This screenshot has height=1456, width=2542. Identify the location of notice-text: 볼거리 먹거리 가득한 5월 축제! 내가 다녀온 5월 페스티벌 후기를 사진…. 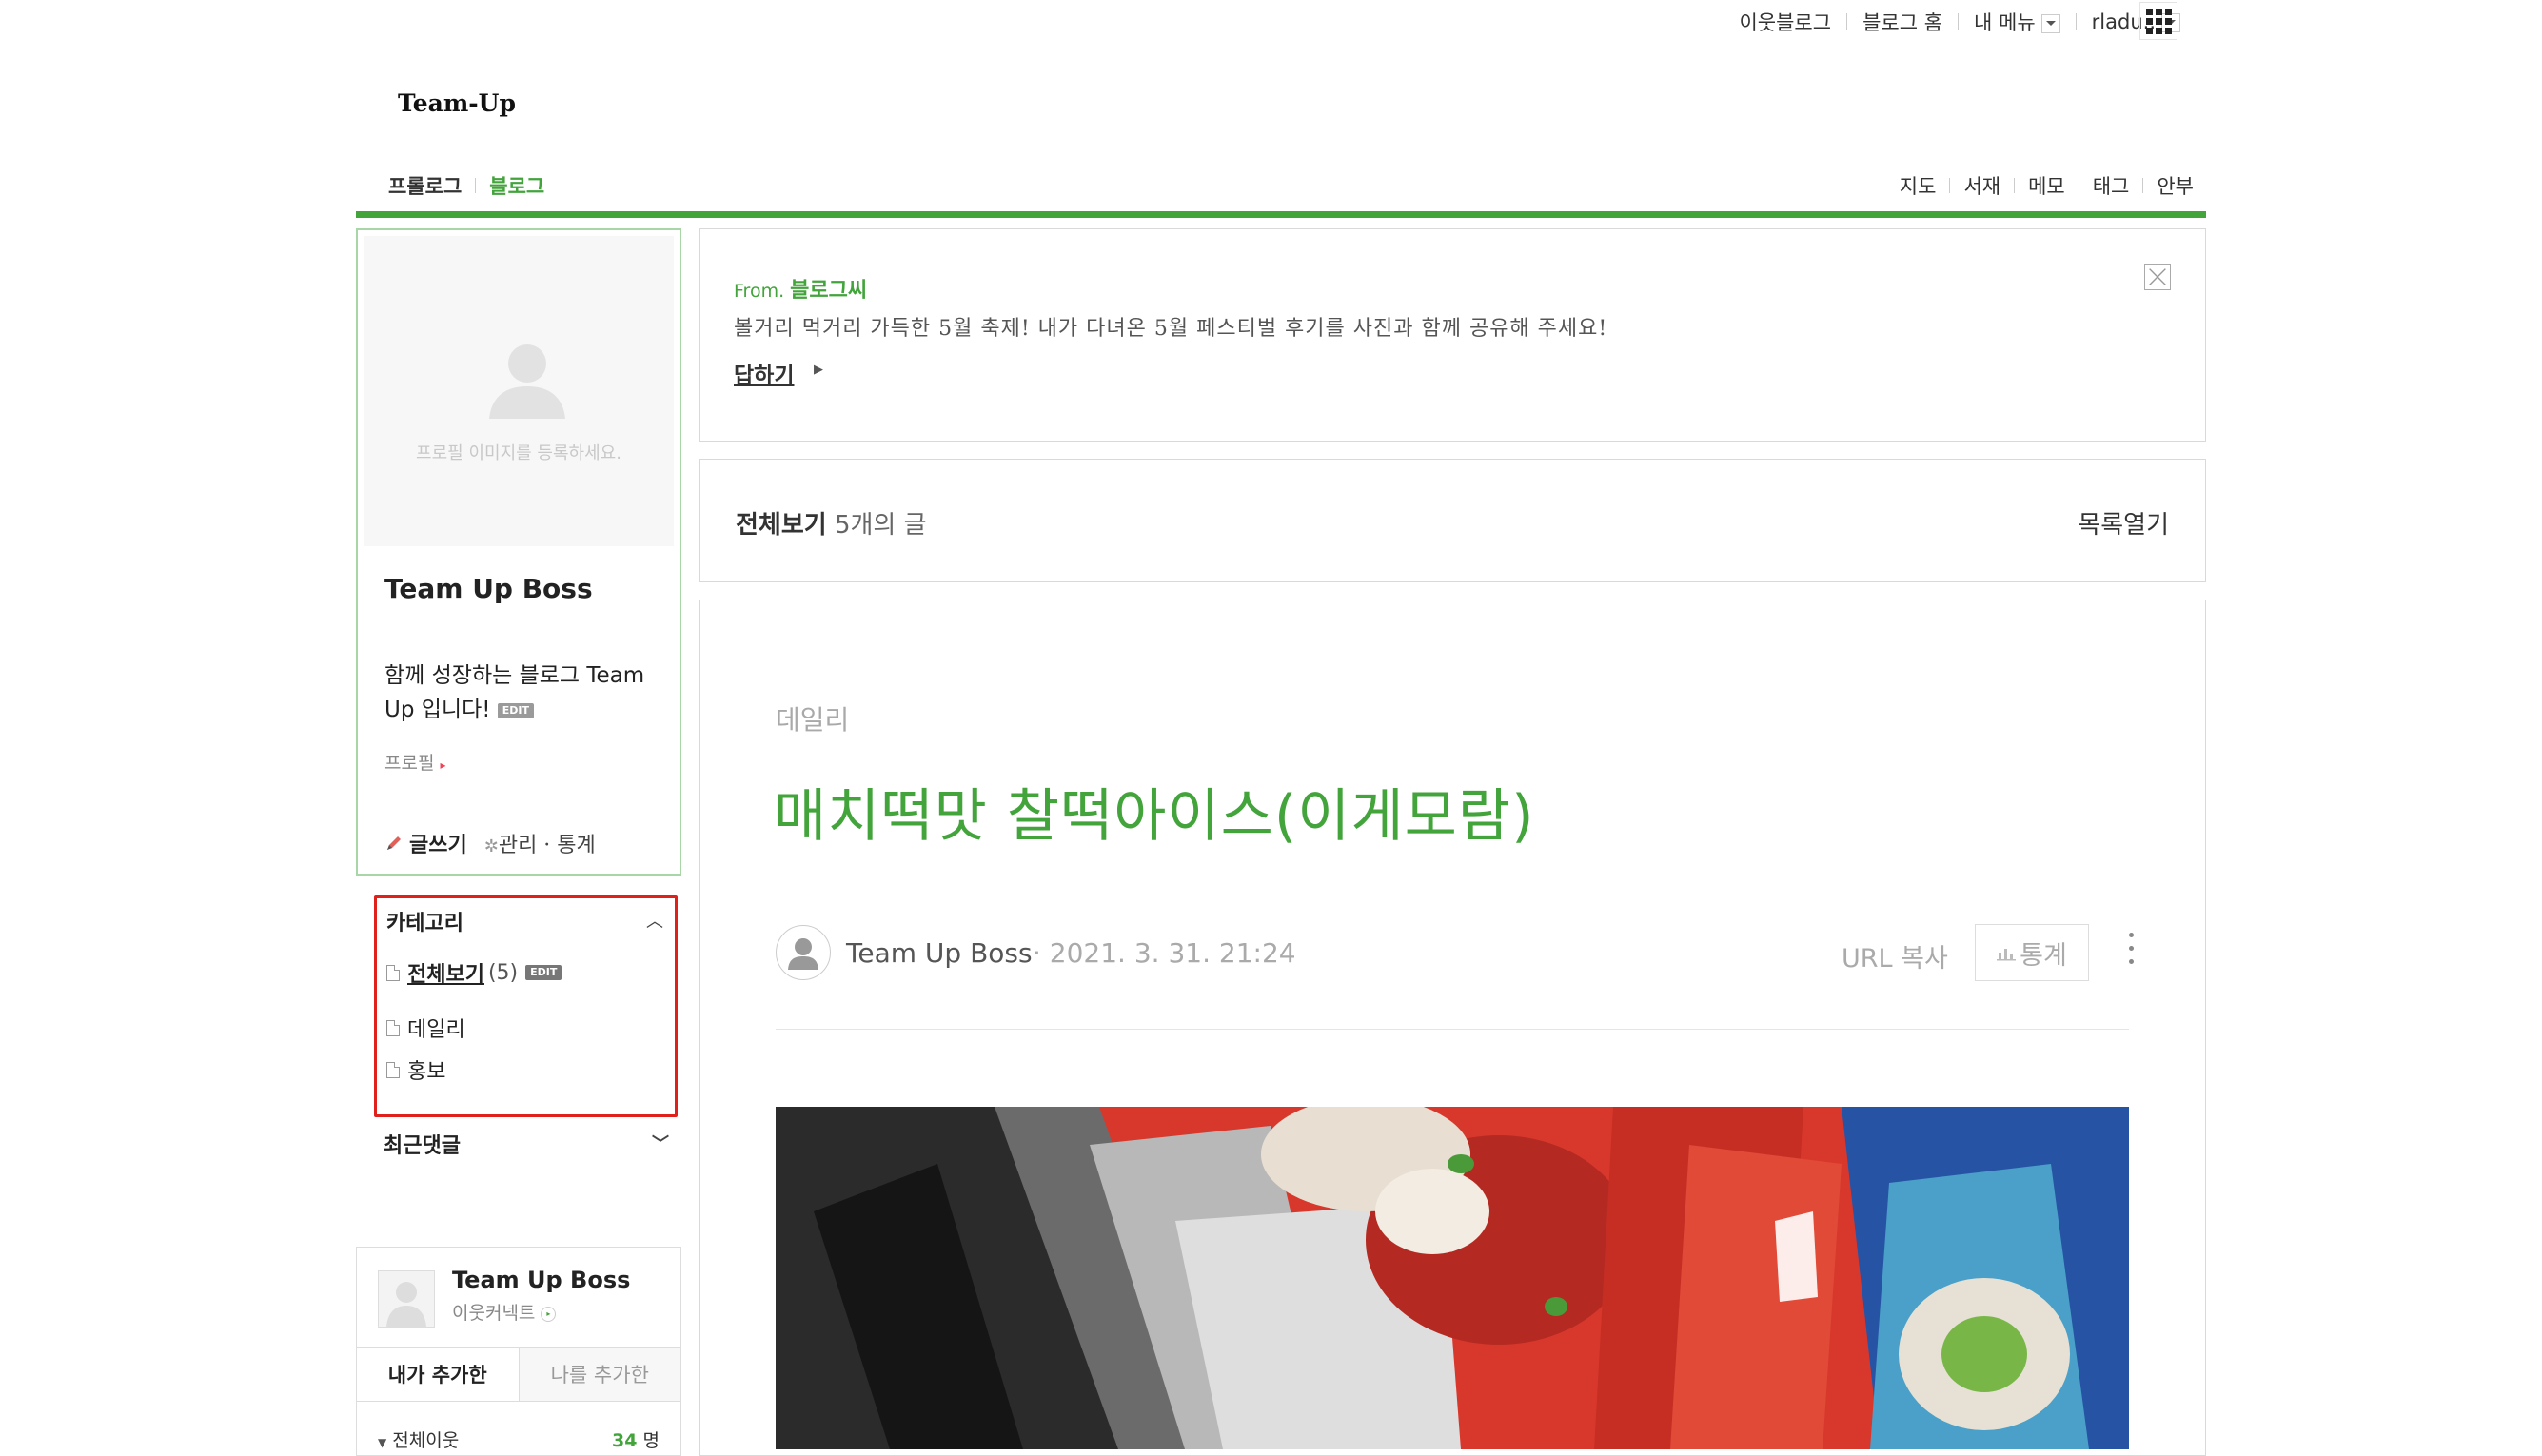
(1171, 329).